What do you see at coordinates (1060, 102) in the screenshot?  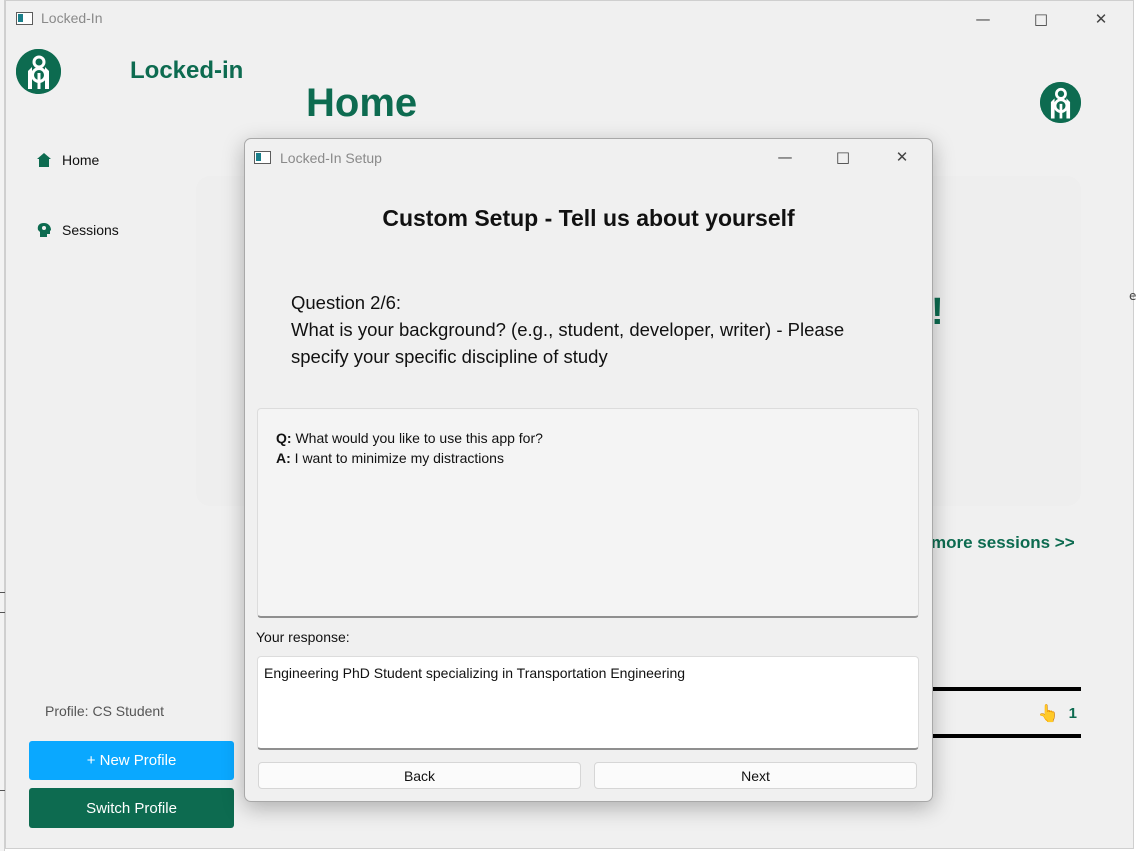 I see `profile-logo-icon` at bounding box center [1060, 102].